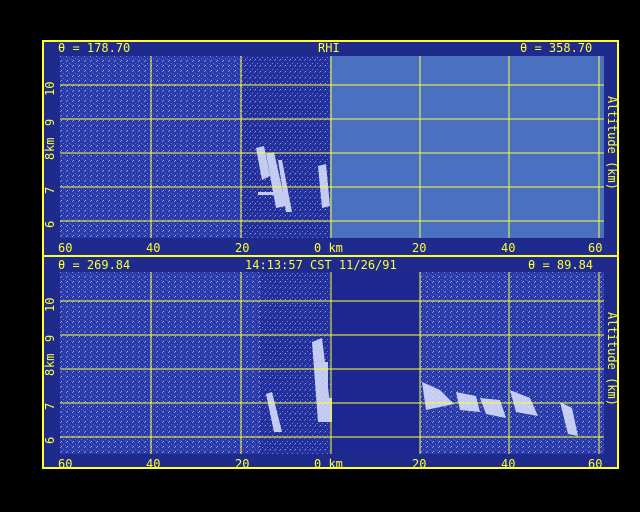 This screenshot has width=640, height=512. Describe the element at coordinates (50, 372) in the screenshot. I see `bottom-y-tick-8: 8` at that location.